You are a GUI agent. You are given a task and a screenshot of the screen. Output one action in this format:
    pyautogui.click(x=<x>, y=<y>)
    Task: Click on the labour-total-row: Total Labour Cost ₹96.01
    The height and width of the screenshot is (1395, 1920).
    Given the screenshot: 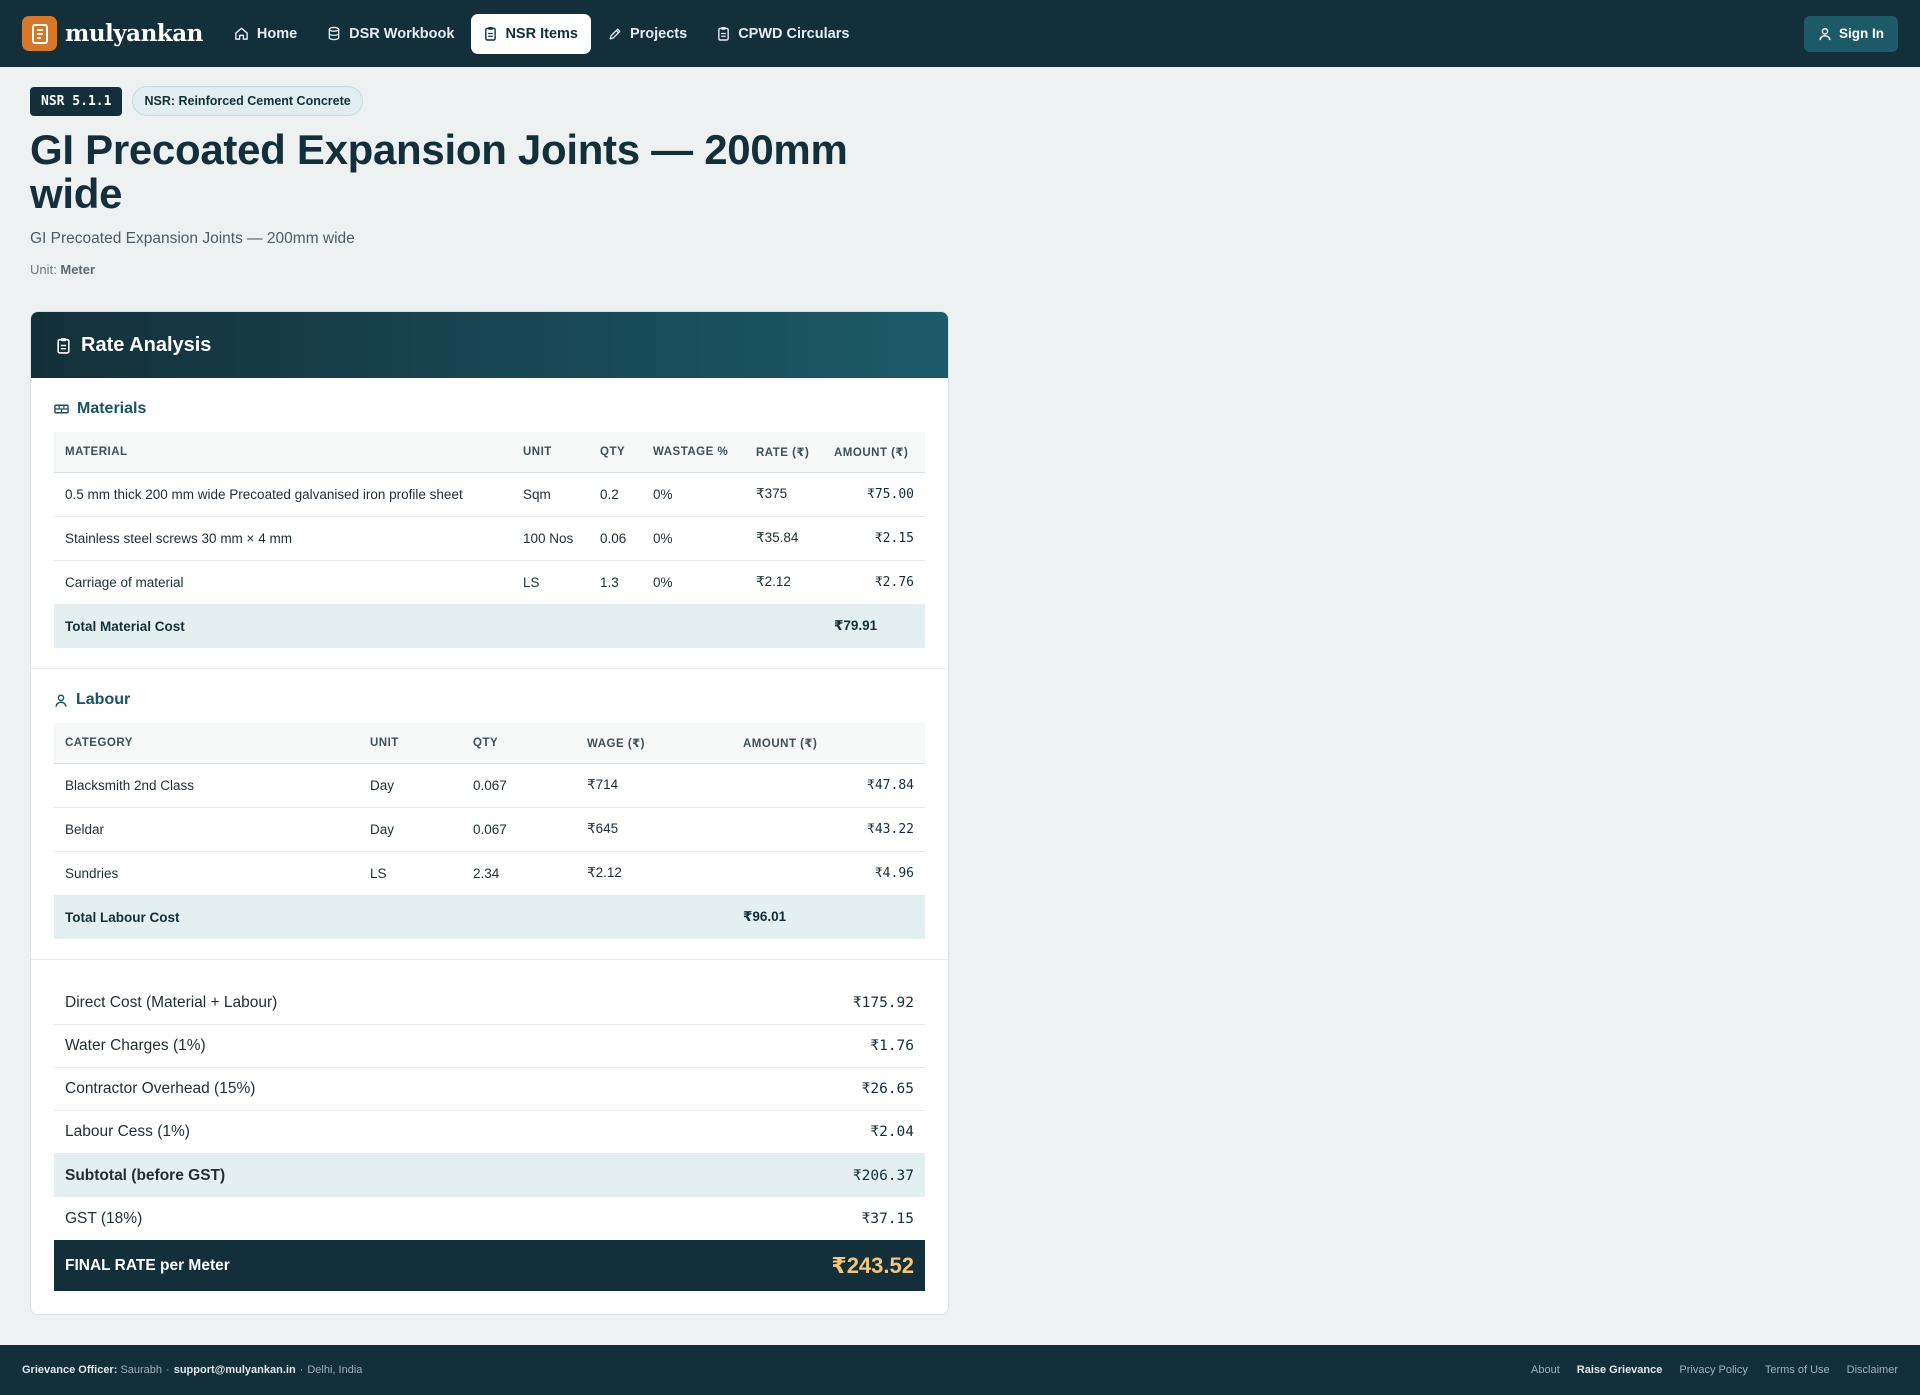 What is the action you would take?
    pyautogui.click(x=489, y=917)
    